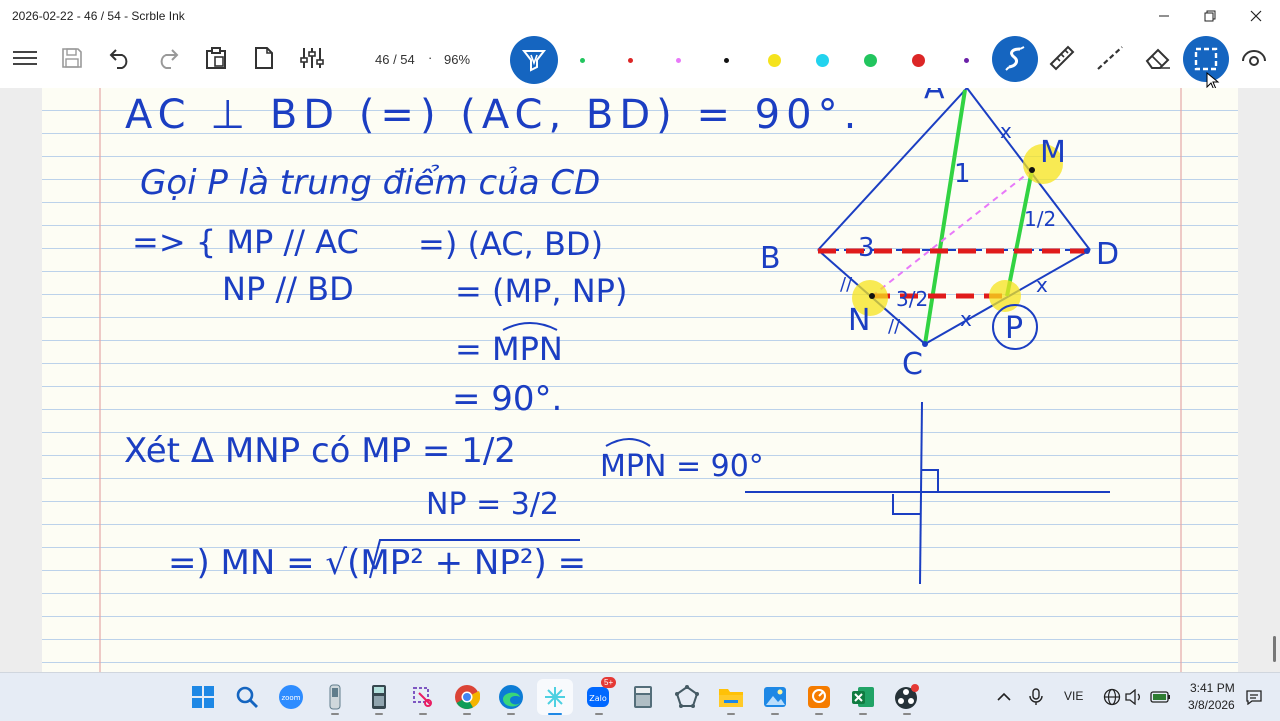 This screenshot has width=1280, height=721. What do you see at coordinates (25, 58) in the screenshot?
I see `menu-button` at bounding box center [25, 58].